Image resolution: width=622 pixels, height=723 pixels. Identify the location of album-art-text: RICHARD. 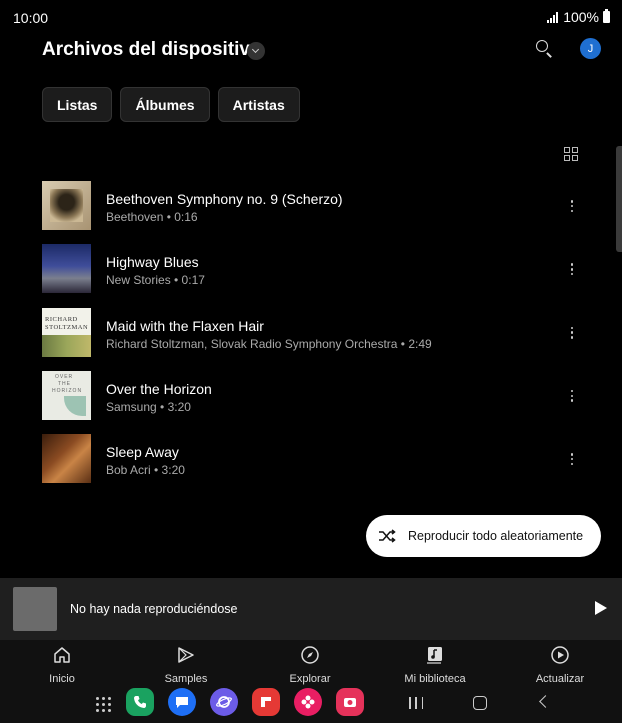
(61, 319).